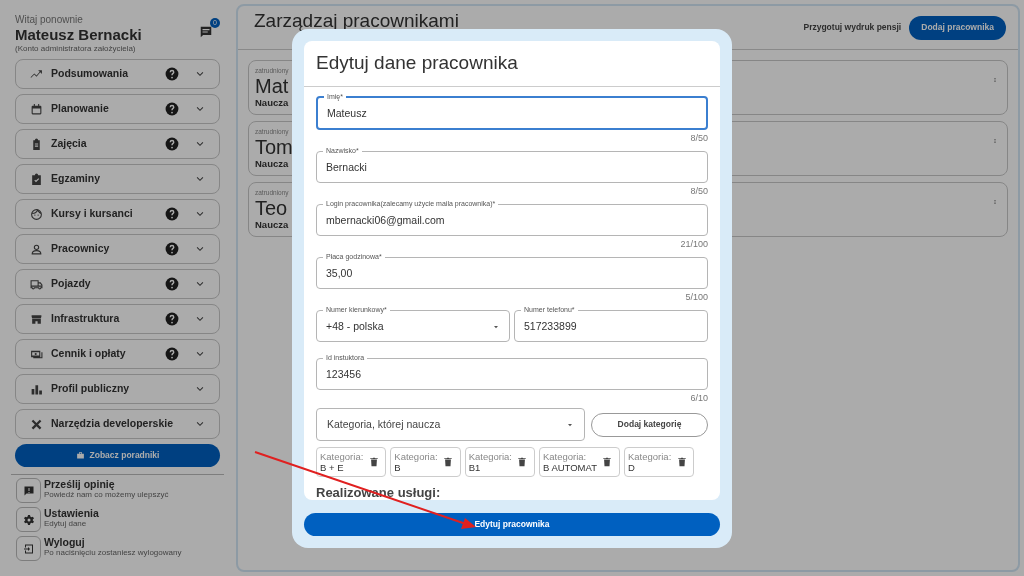 This screenshot has width=1024, height=576. What do you see at coordinates (36, 144) in the screenshot?
I see `clipboard-icon` at bounding box center [36, 144].